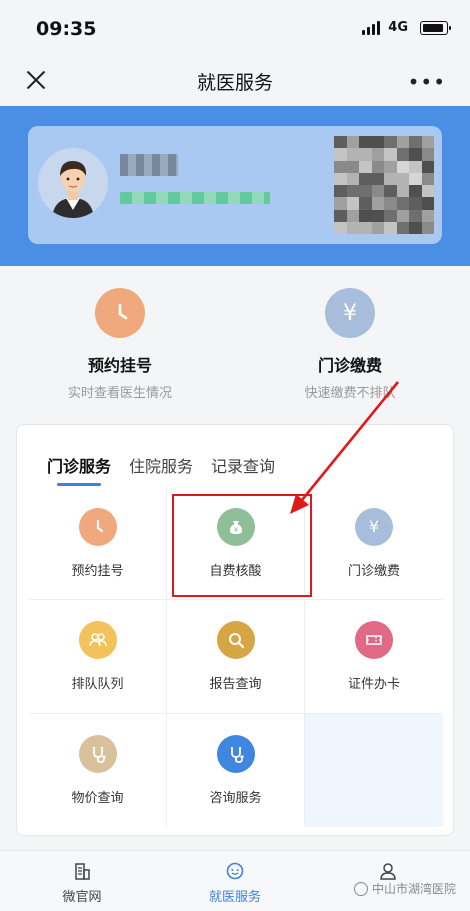 This screenshot has width=470, height=911. What do you see at coordinates (350, 344) in the screenshot?
I see `quick-action-payment: ¥ 门诊缴费 快速缴费不排队` at bounding box center [350, 344].